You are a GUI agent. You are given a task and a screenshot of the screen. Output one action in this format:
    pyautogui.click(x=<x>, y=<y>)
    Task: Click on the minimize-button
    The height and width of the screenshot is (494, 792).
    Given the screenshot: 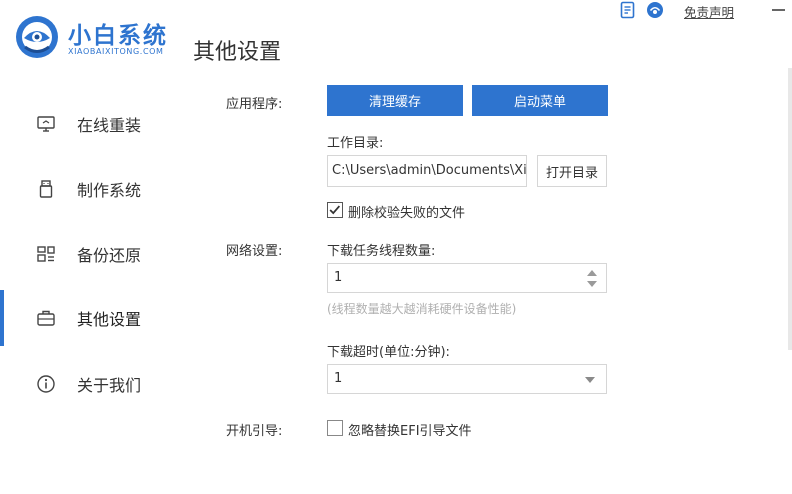 What is the action you would take?
    pyautogui.click(x=778, y=10)
    